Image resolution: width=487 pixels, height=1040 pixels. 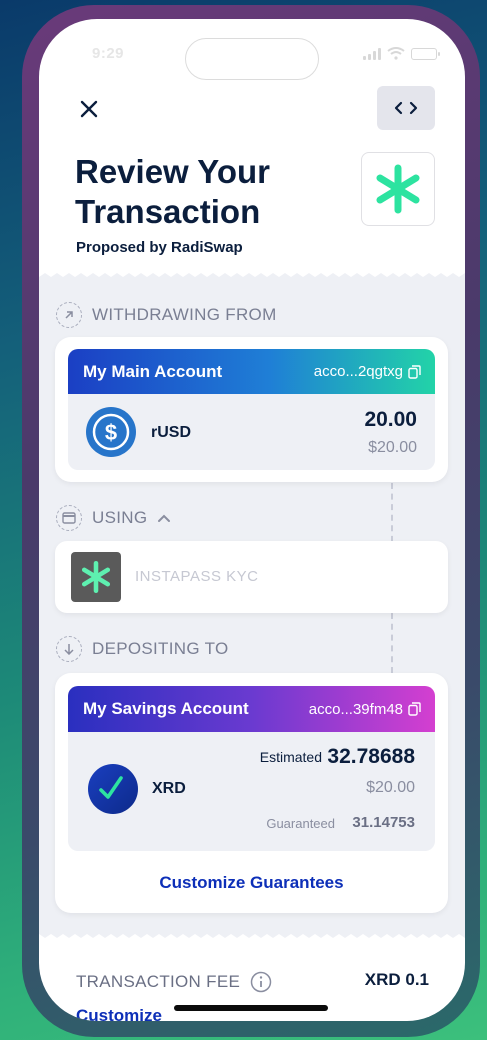 I want to click on token-name: XRD, so click(x=169, y=788).